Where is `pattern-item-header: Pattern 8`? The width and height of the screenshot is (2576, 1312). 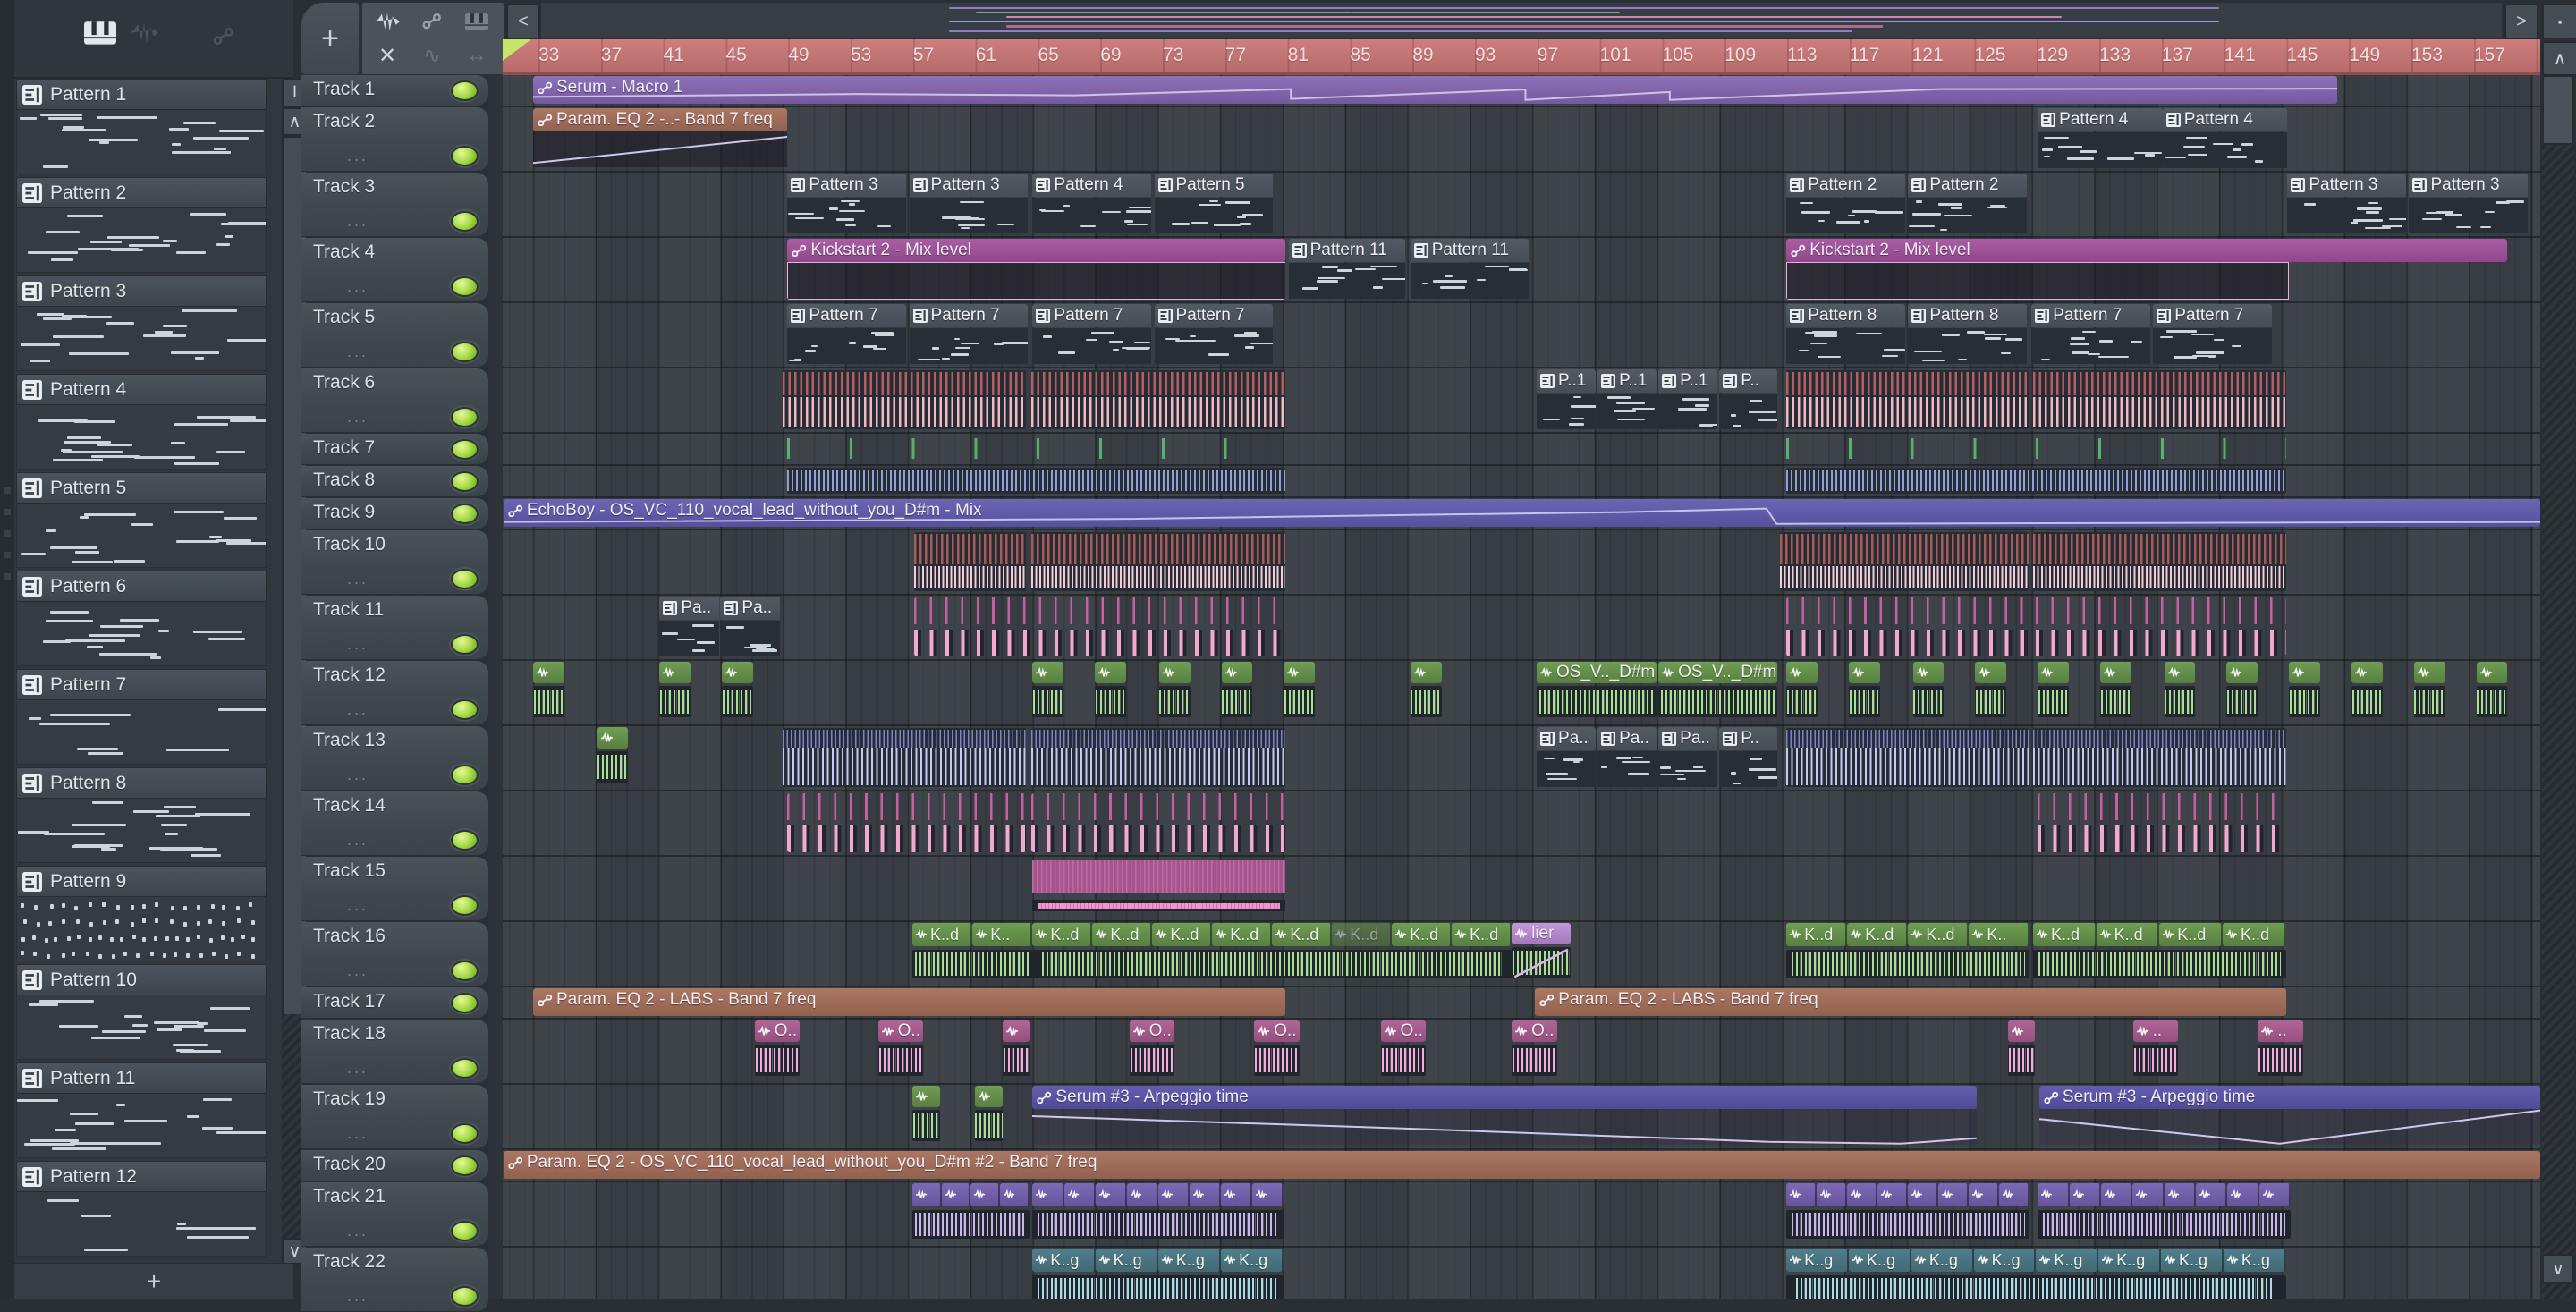 pattern-item-header: Pattern 8 is located at coordinates (141, 783).